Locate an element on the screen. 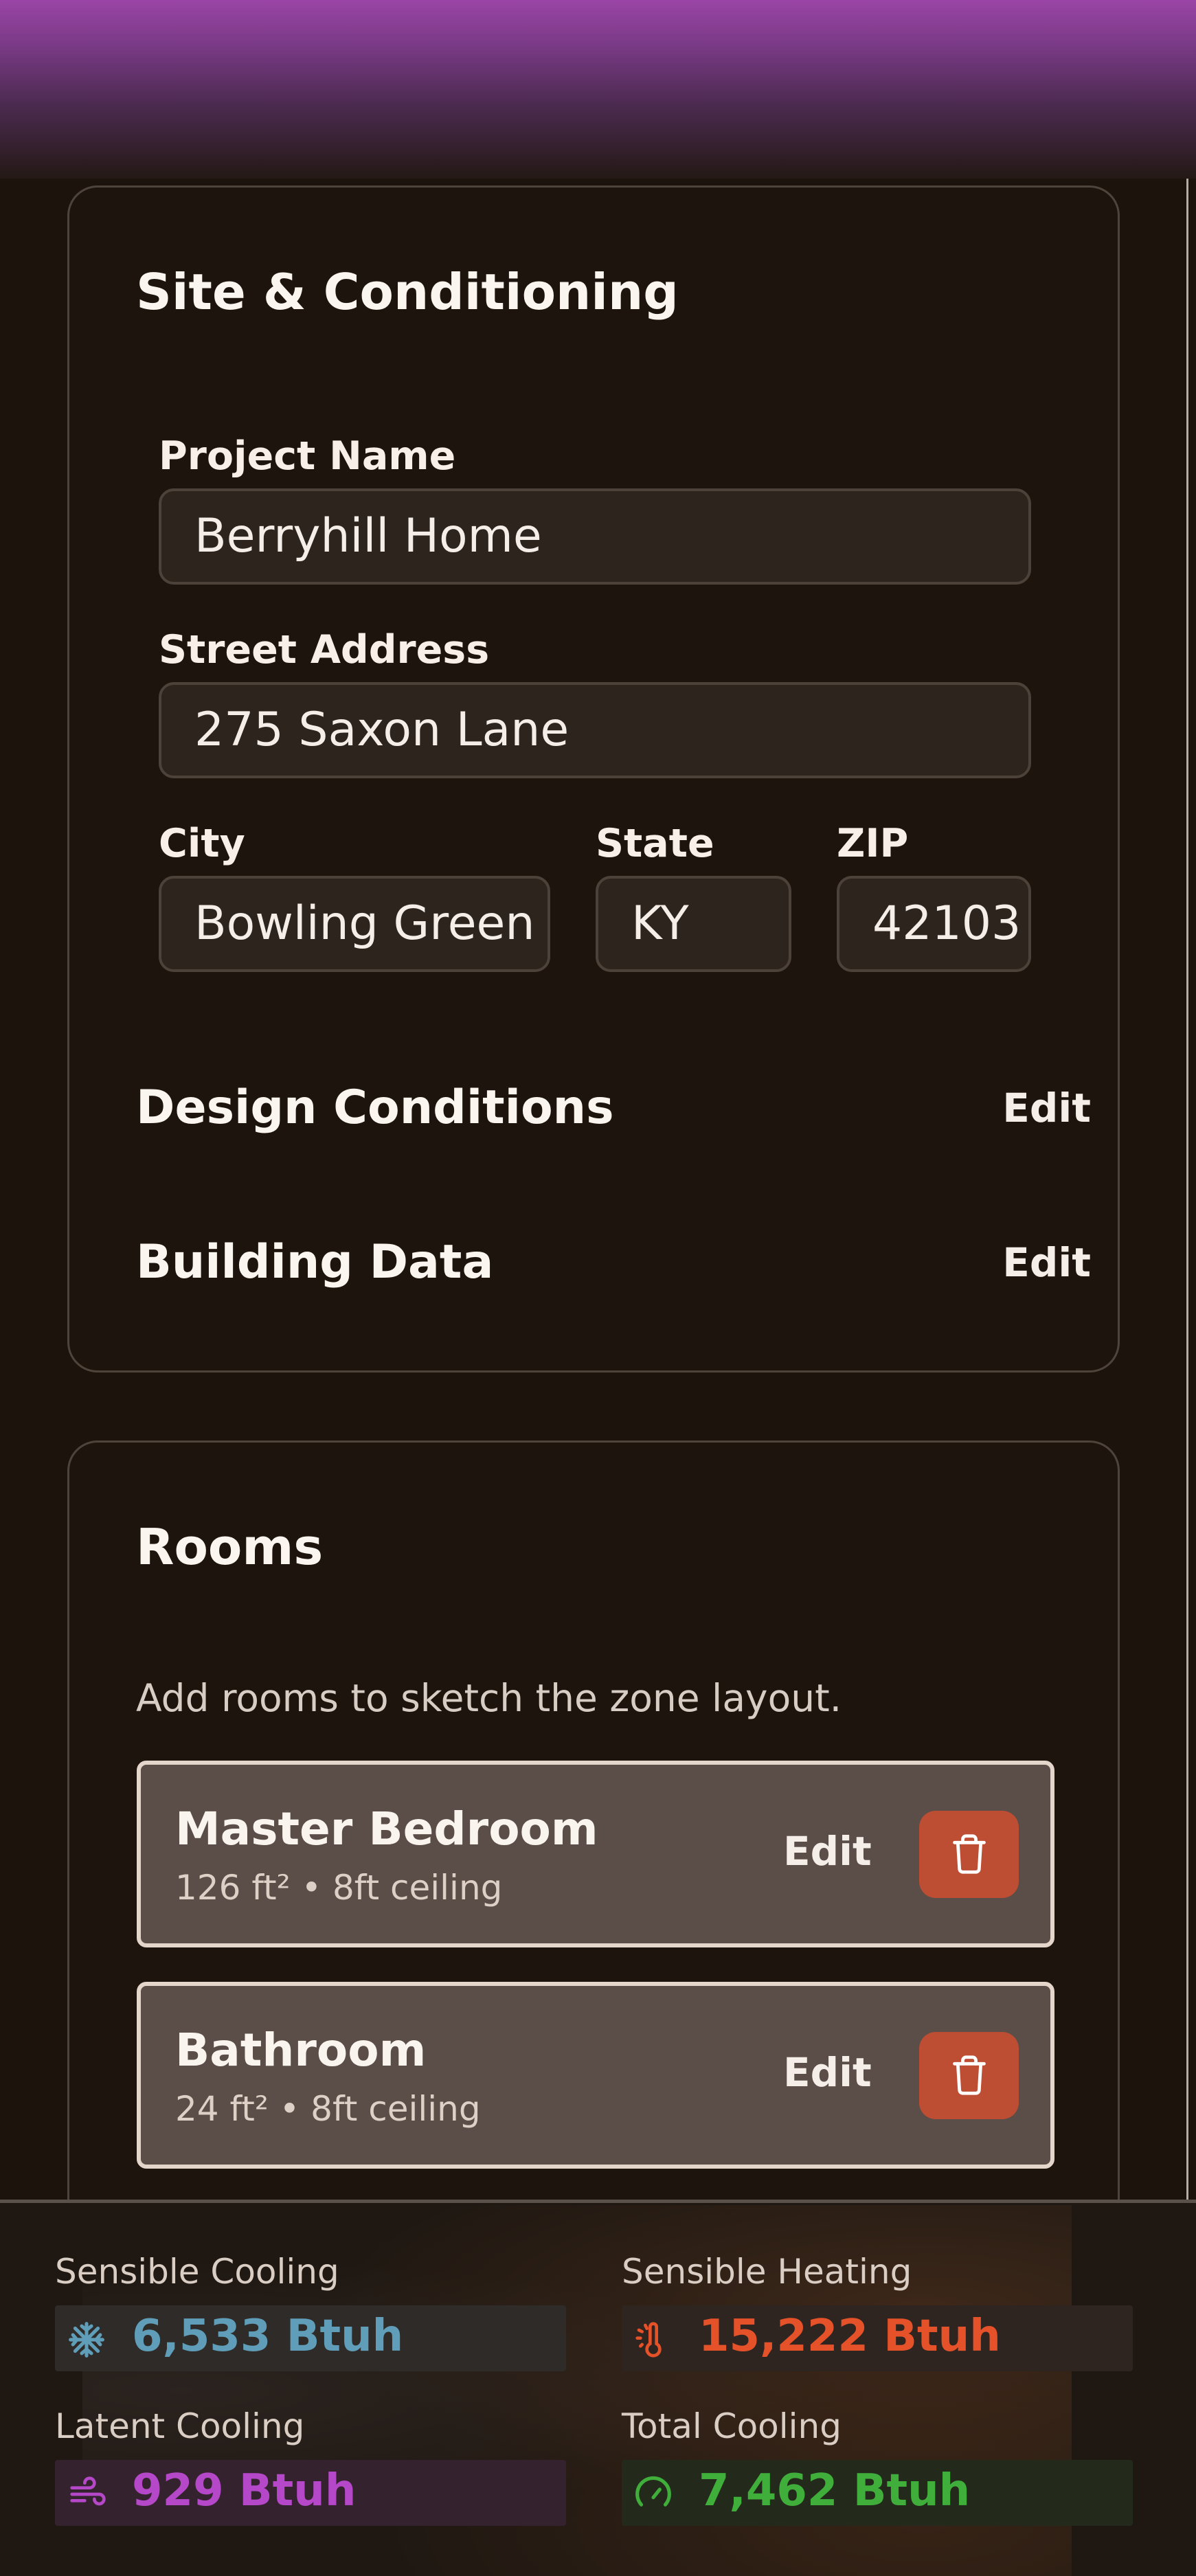 This screenshot has height=2576, width=1196. zip-input: 42103 is located at coordinates (934, 924).